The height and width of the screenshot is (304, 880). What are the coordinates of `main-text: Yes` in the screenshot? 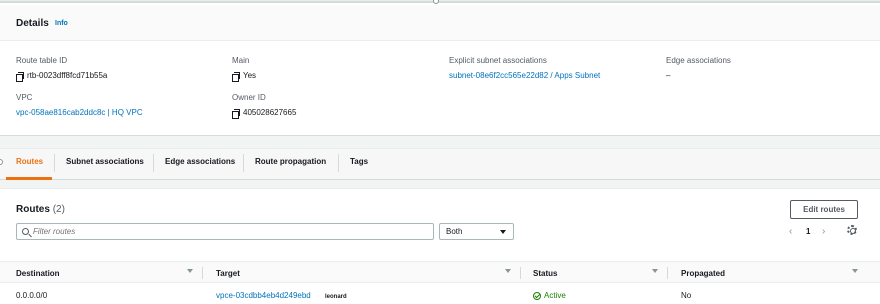 It's located at (250, 75).